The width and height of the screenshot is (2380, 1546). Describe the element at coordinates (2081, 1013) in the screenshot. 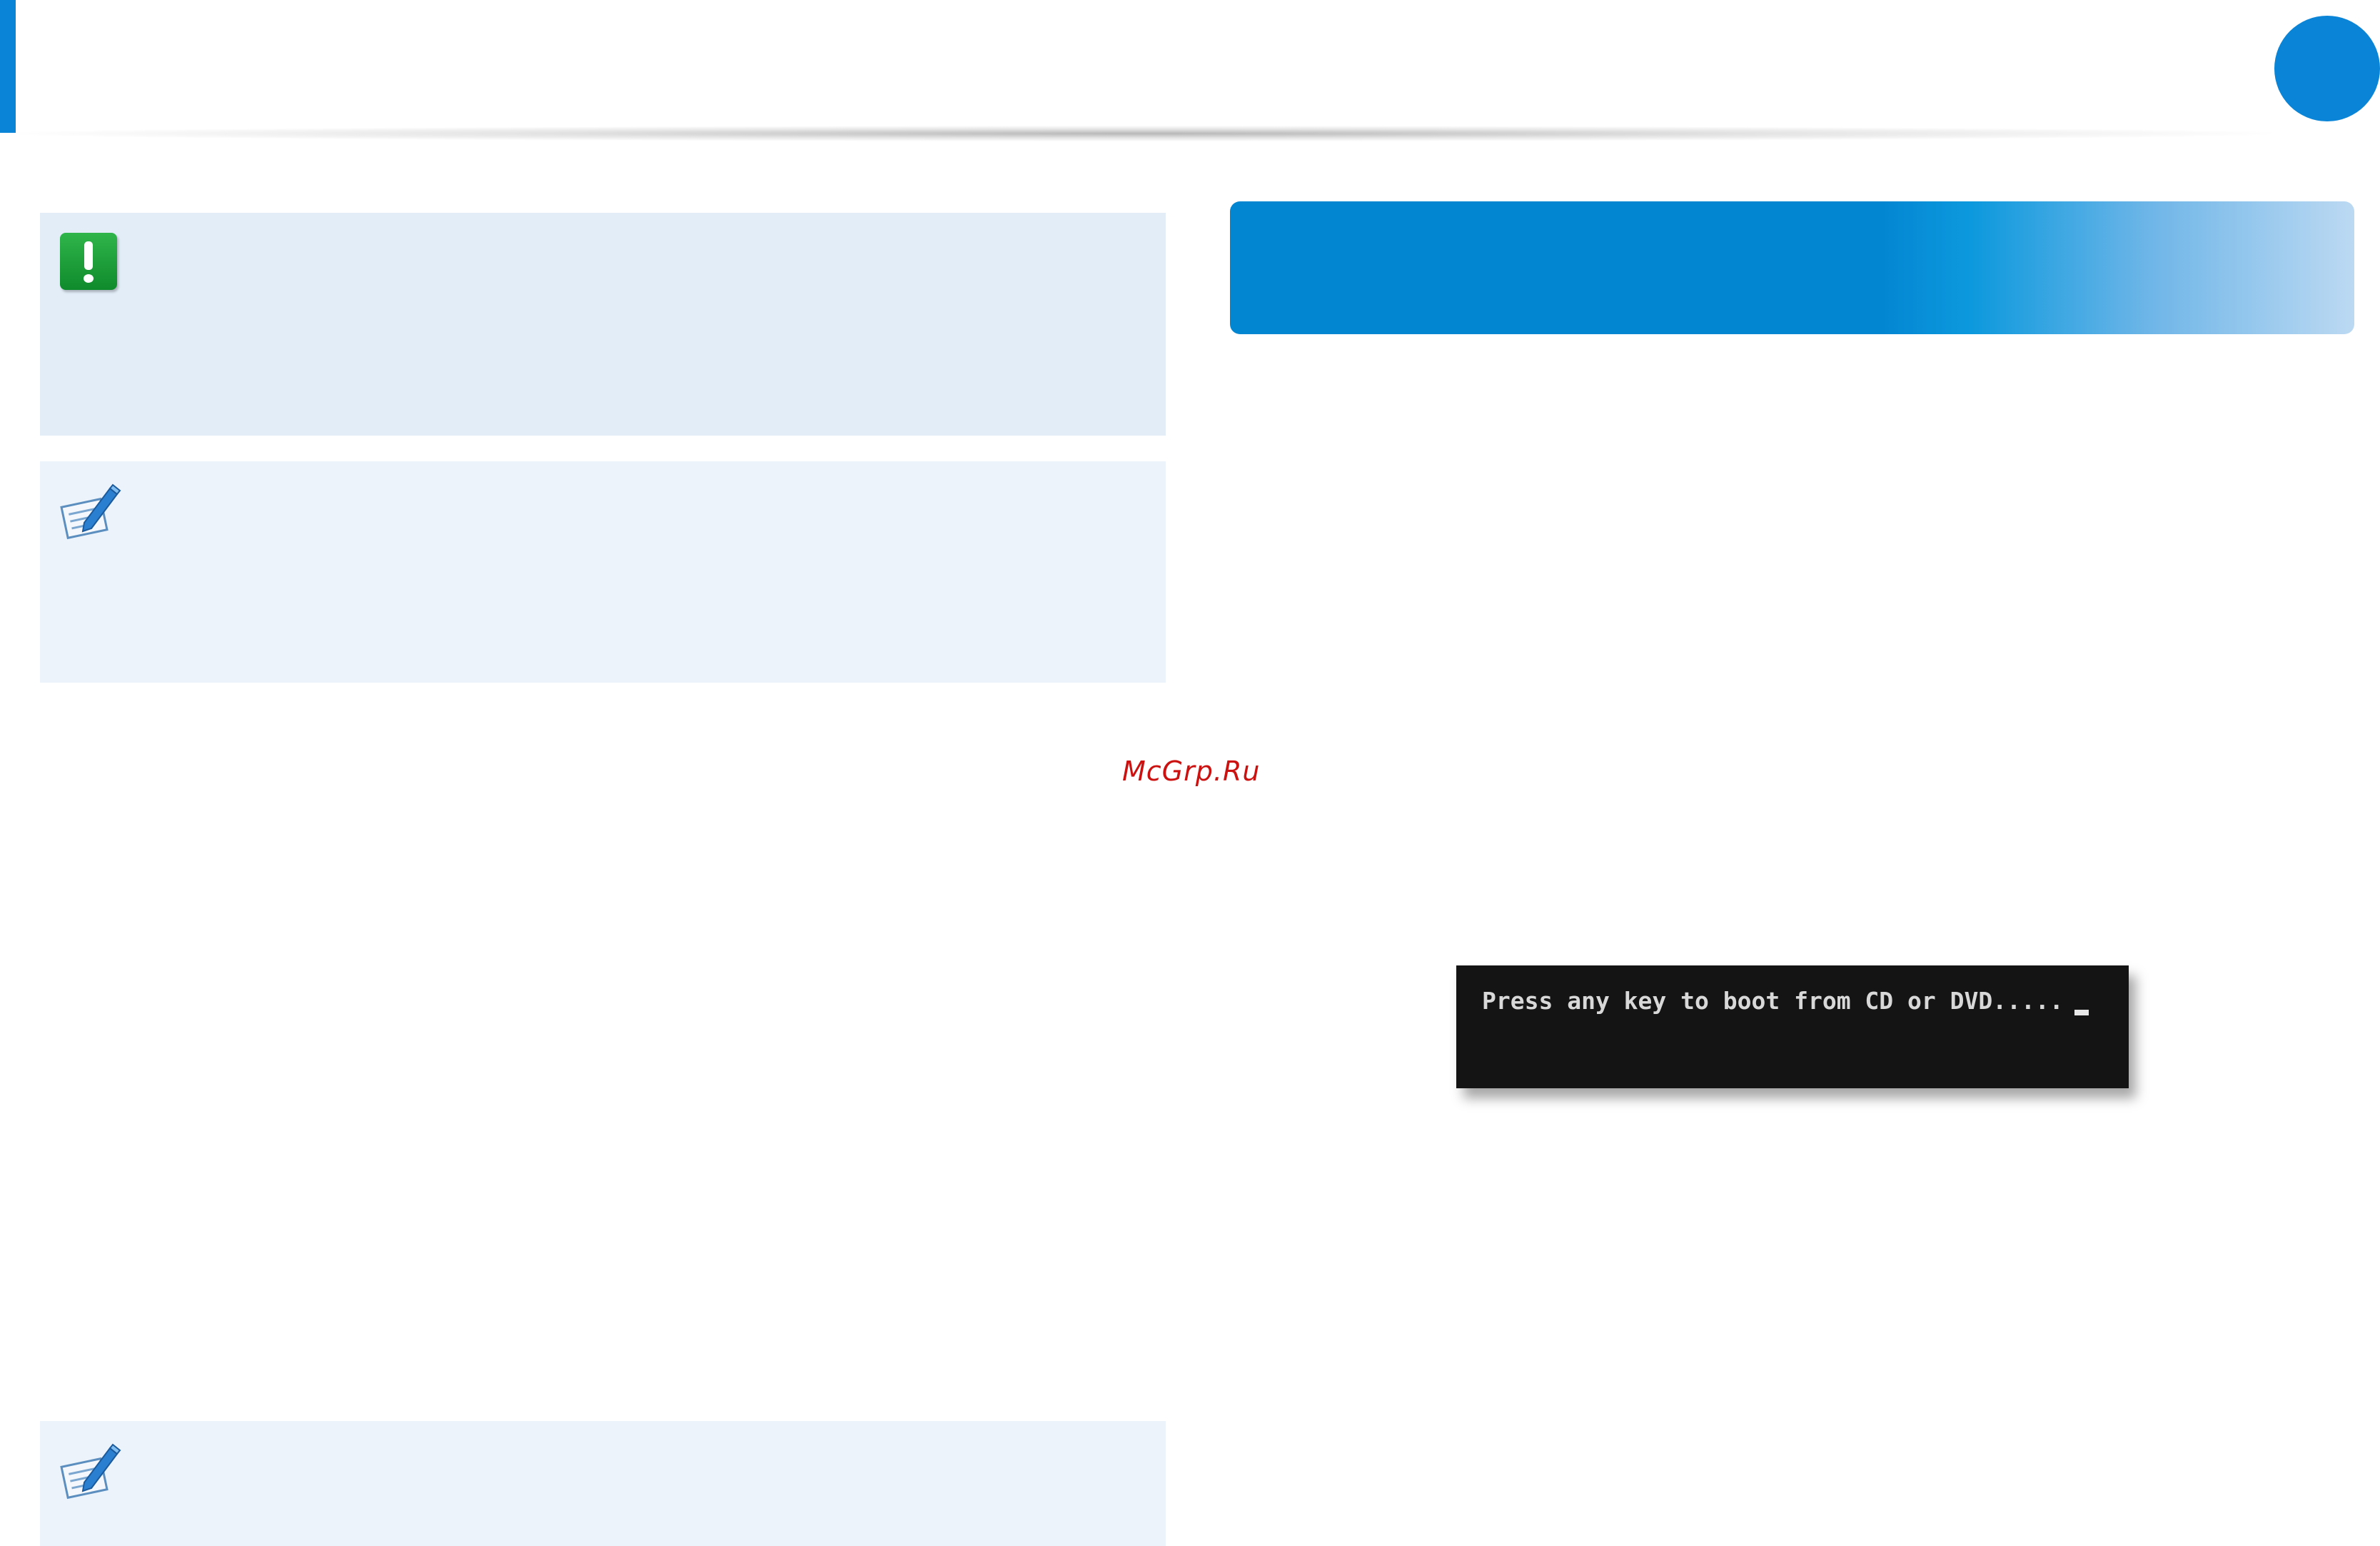

I see `text-cursor` at that location.